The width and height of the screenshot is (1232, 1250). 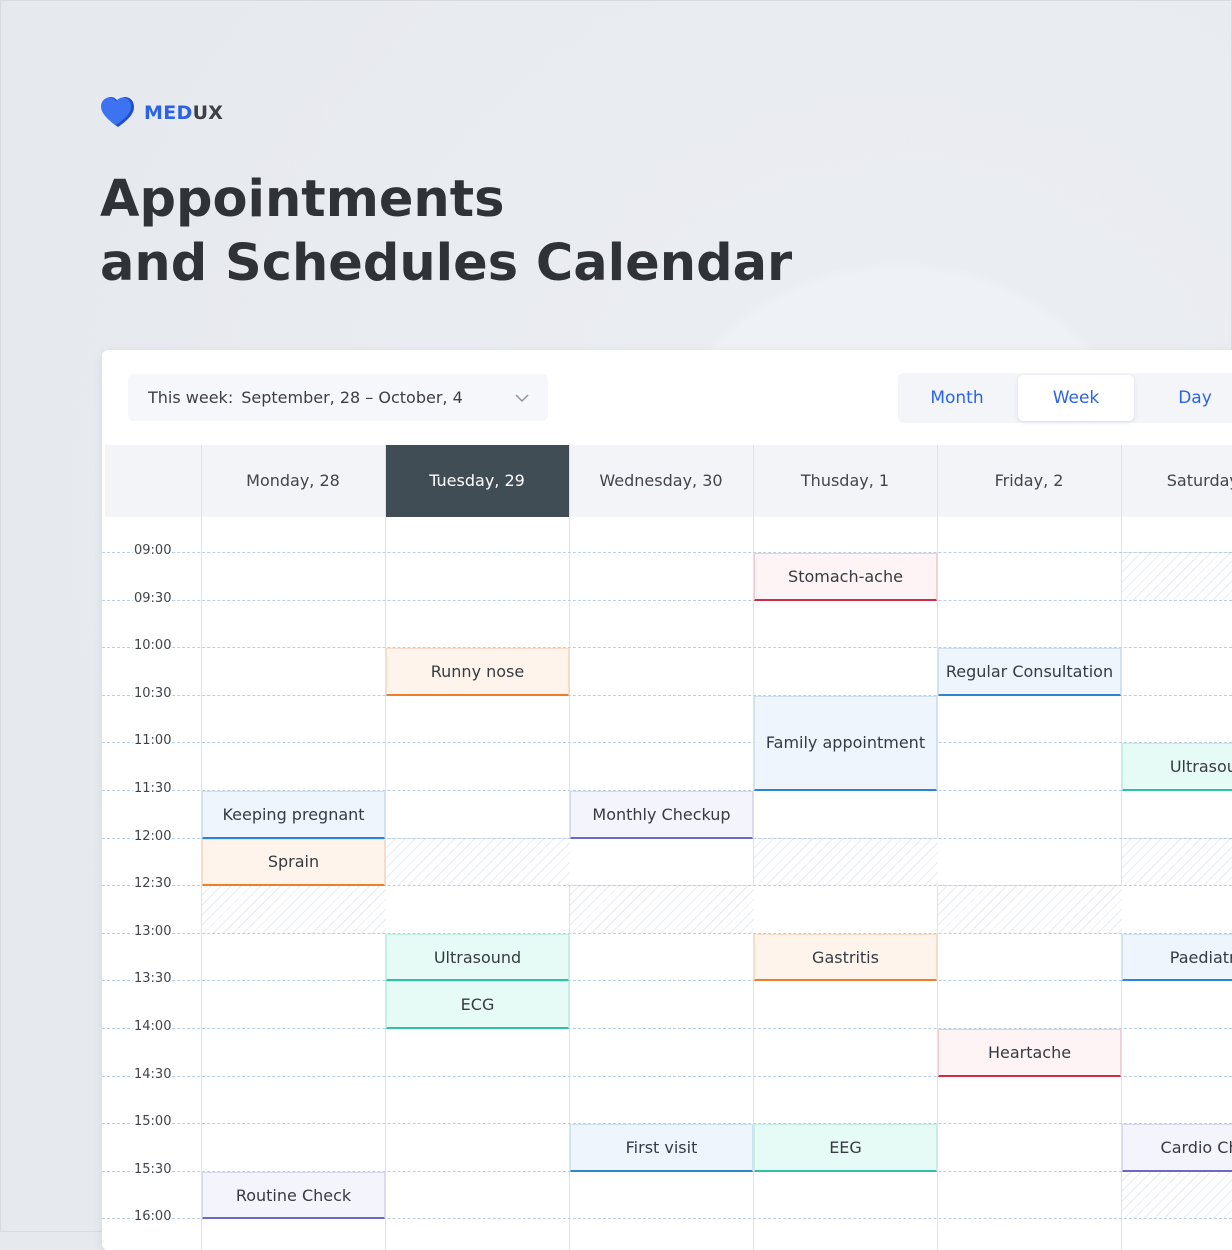 I want to click on time-label: 15:00, so click(x=153, y=1122).